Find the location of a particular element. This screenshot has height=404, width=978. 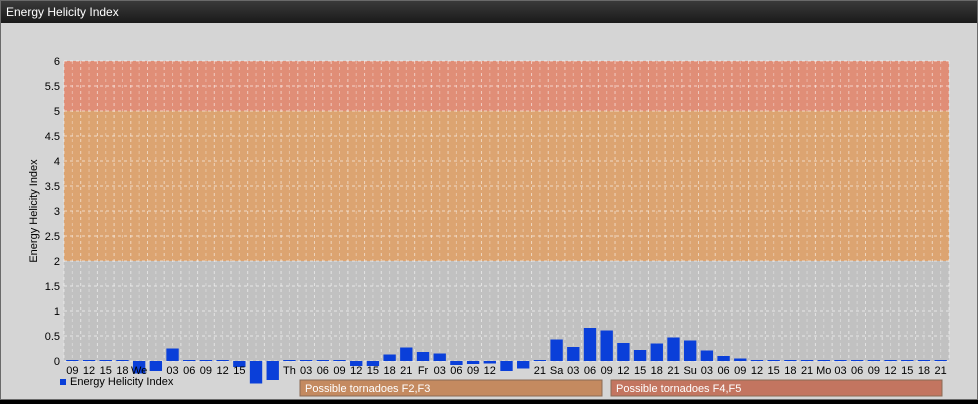

annotation-label: Possible tornadoes F2,F3 is located at coordinates (367, 389).